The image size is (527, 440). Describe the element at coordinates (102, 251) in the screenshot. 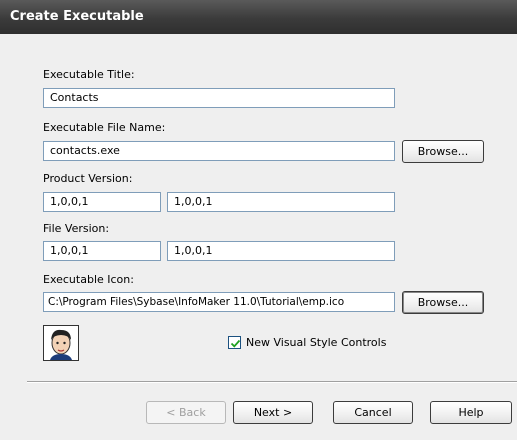

I see `file-version-field-1: 1,0,0,1` at that location.